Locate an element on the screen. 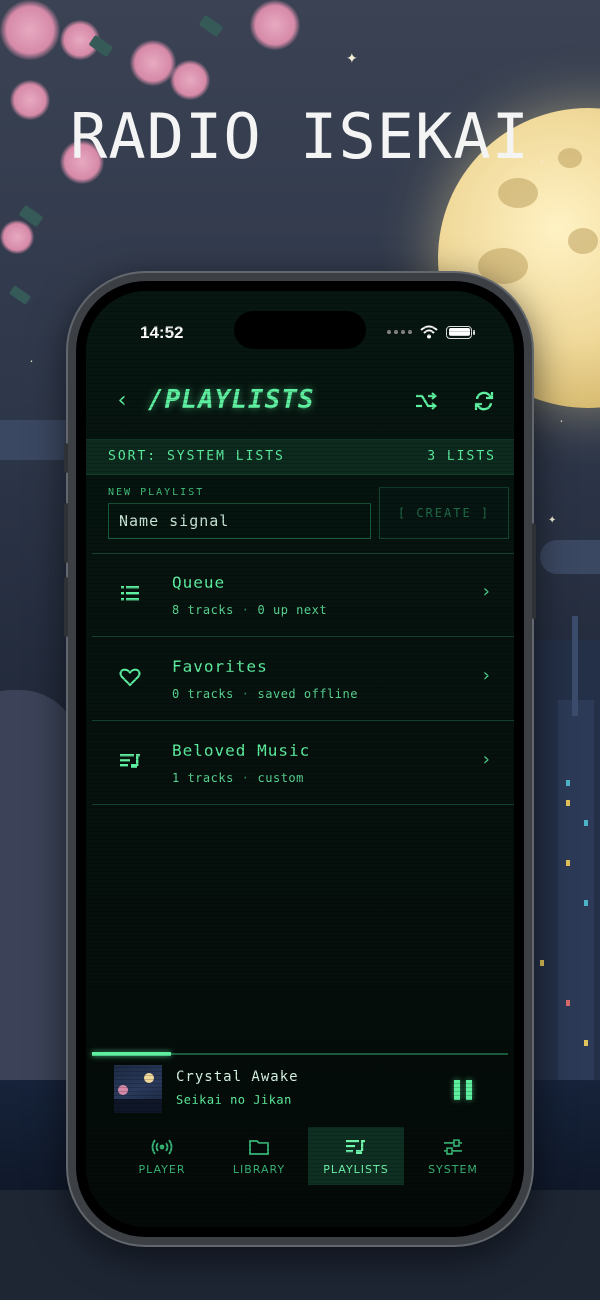 The height and width of the screenshot is (1300, 600). shuffle-icon is located at coordinates (427, 401).